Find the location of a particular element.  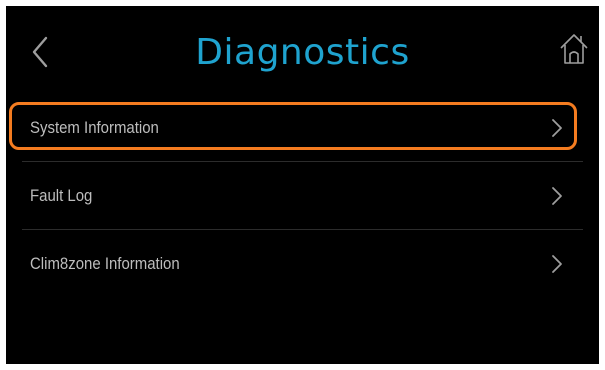

home-button is located at coordinates (574, 50).